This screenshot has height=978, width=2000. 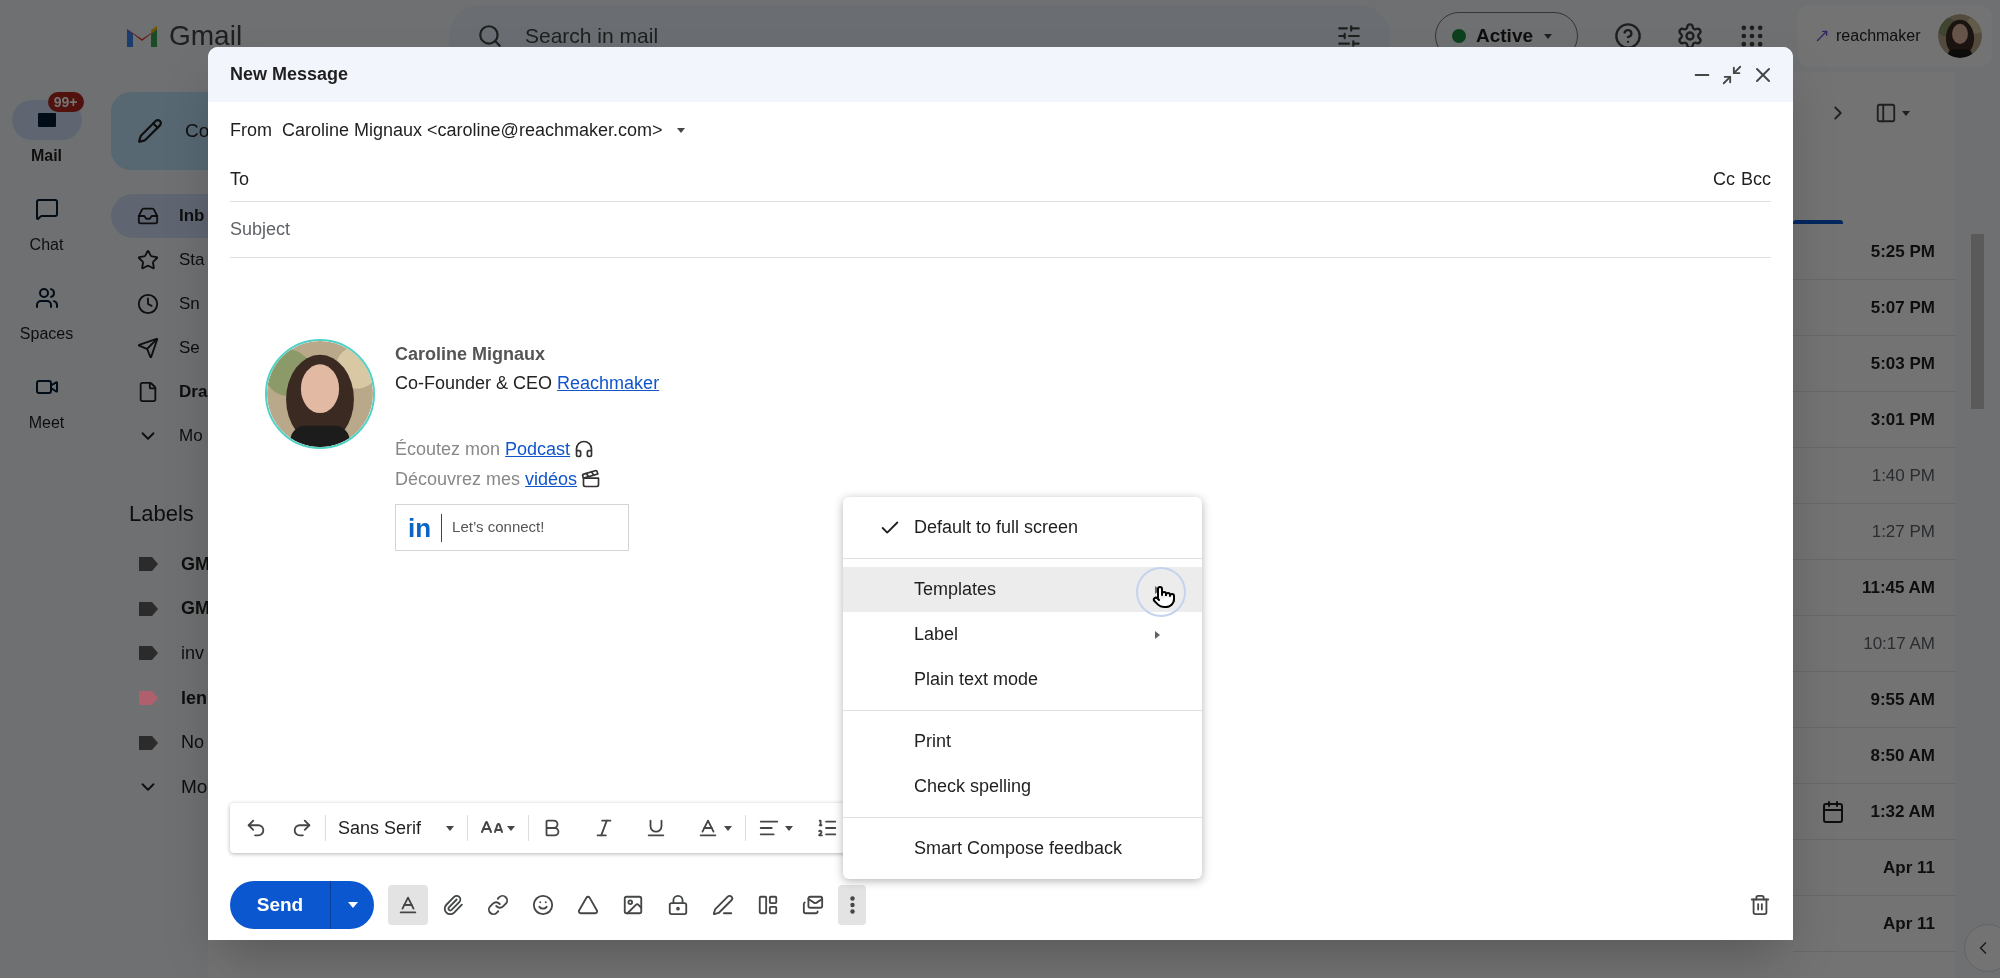 What do you see at coordinates (543, 905) in the screenshot?
I see `smiley-icon` at bounding box center [543, 905].